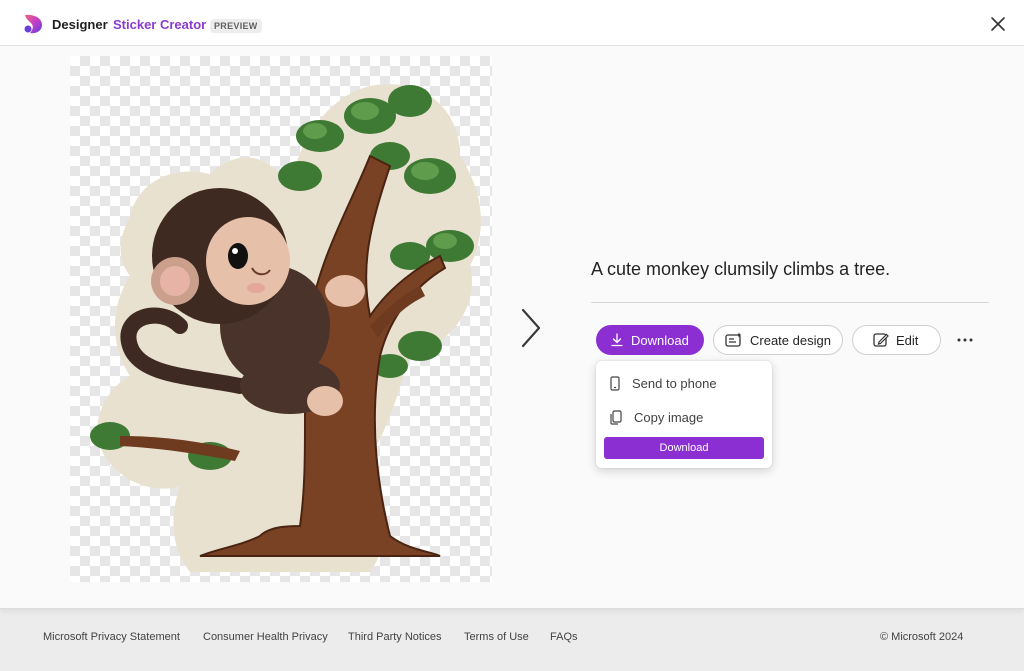 The height and width of the screenshot is (671, 1024). Describe the element at coordinates (236, 26) in the screenshot. I see `preview-badge: PREVIEW` at that location.